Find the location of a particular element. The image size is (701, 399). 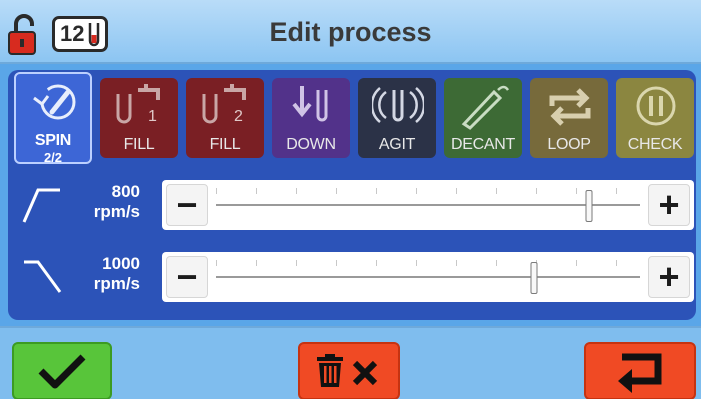

step-label: CHECK is located at coordinates (655, 144).